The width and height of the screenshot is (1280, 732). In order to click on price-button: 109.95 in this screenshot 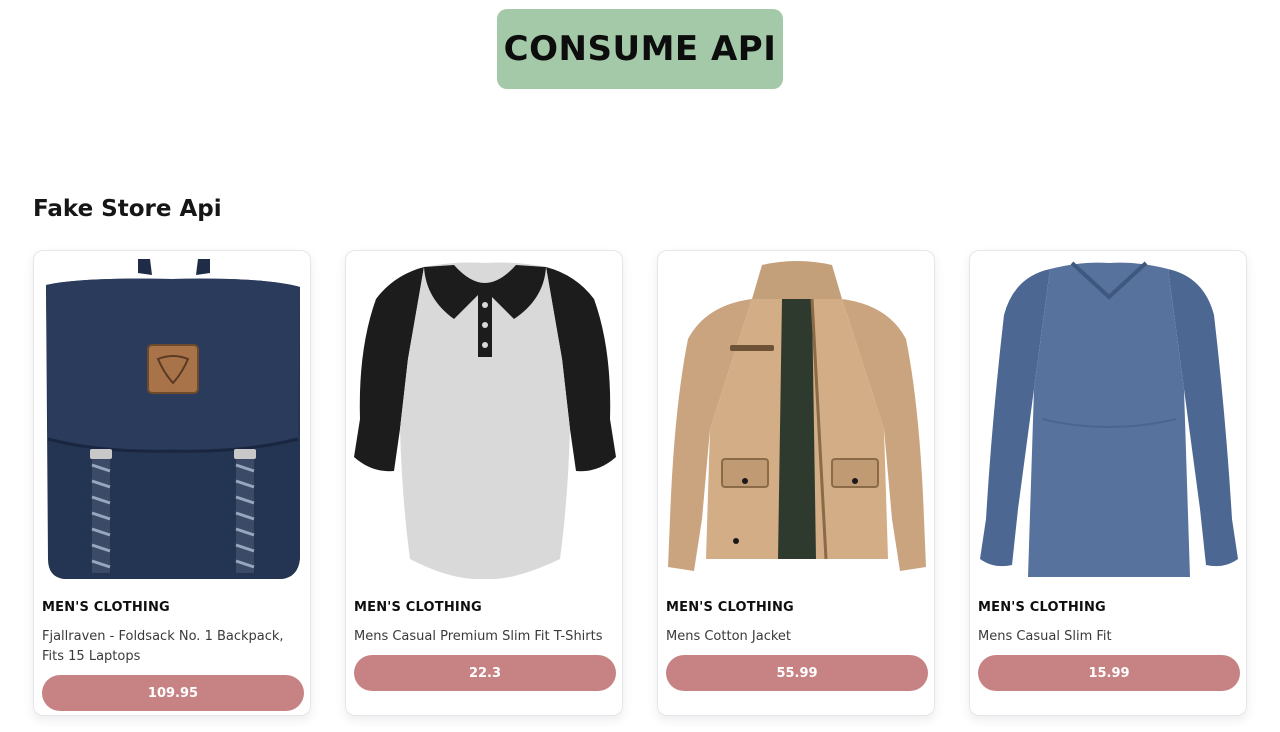, I will do `click(173, 693)`.